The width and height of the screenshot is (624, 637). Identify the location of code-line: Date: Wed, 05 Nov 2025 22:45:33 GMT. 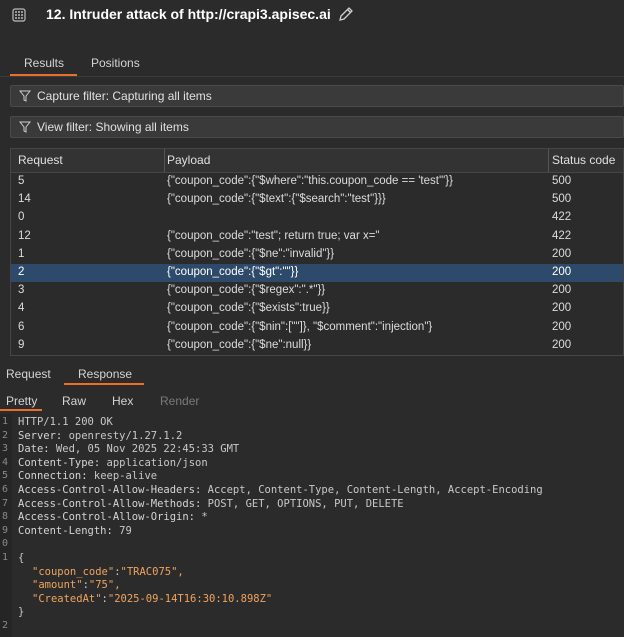
(128, 449).